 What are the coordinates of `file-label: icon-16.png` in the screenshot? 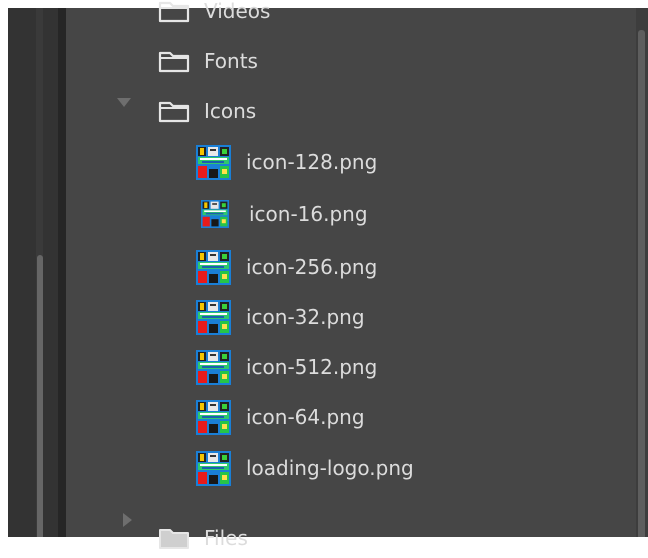 It's located at (308, 214).